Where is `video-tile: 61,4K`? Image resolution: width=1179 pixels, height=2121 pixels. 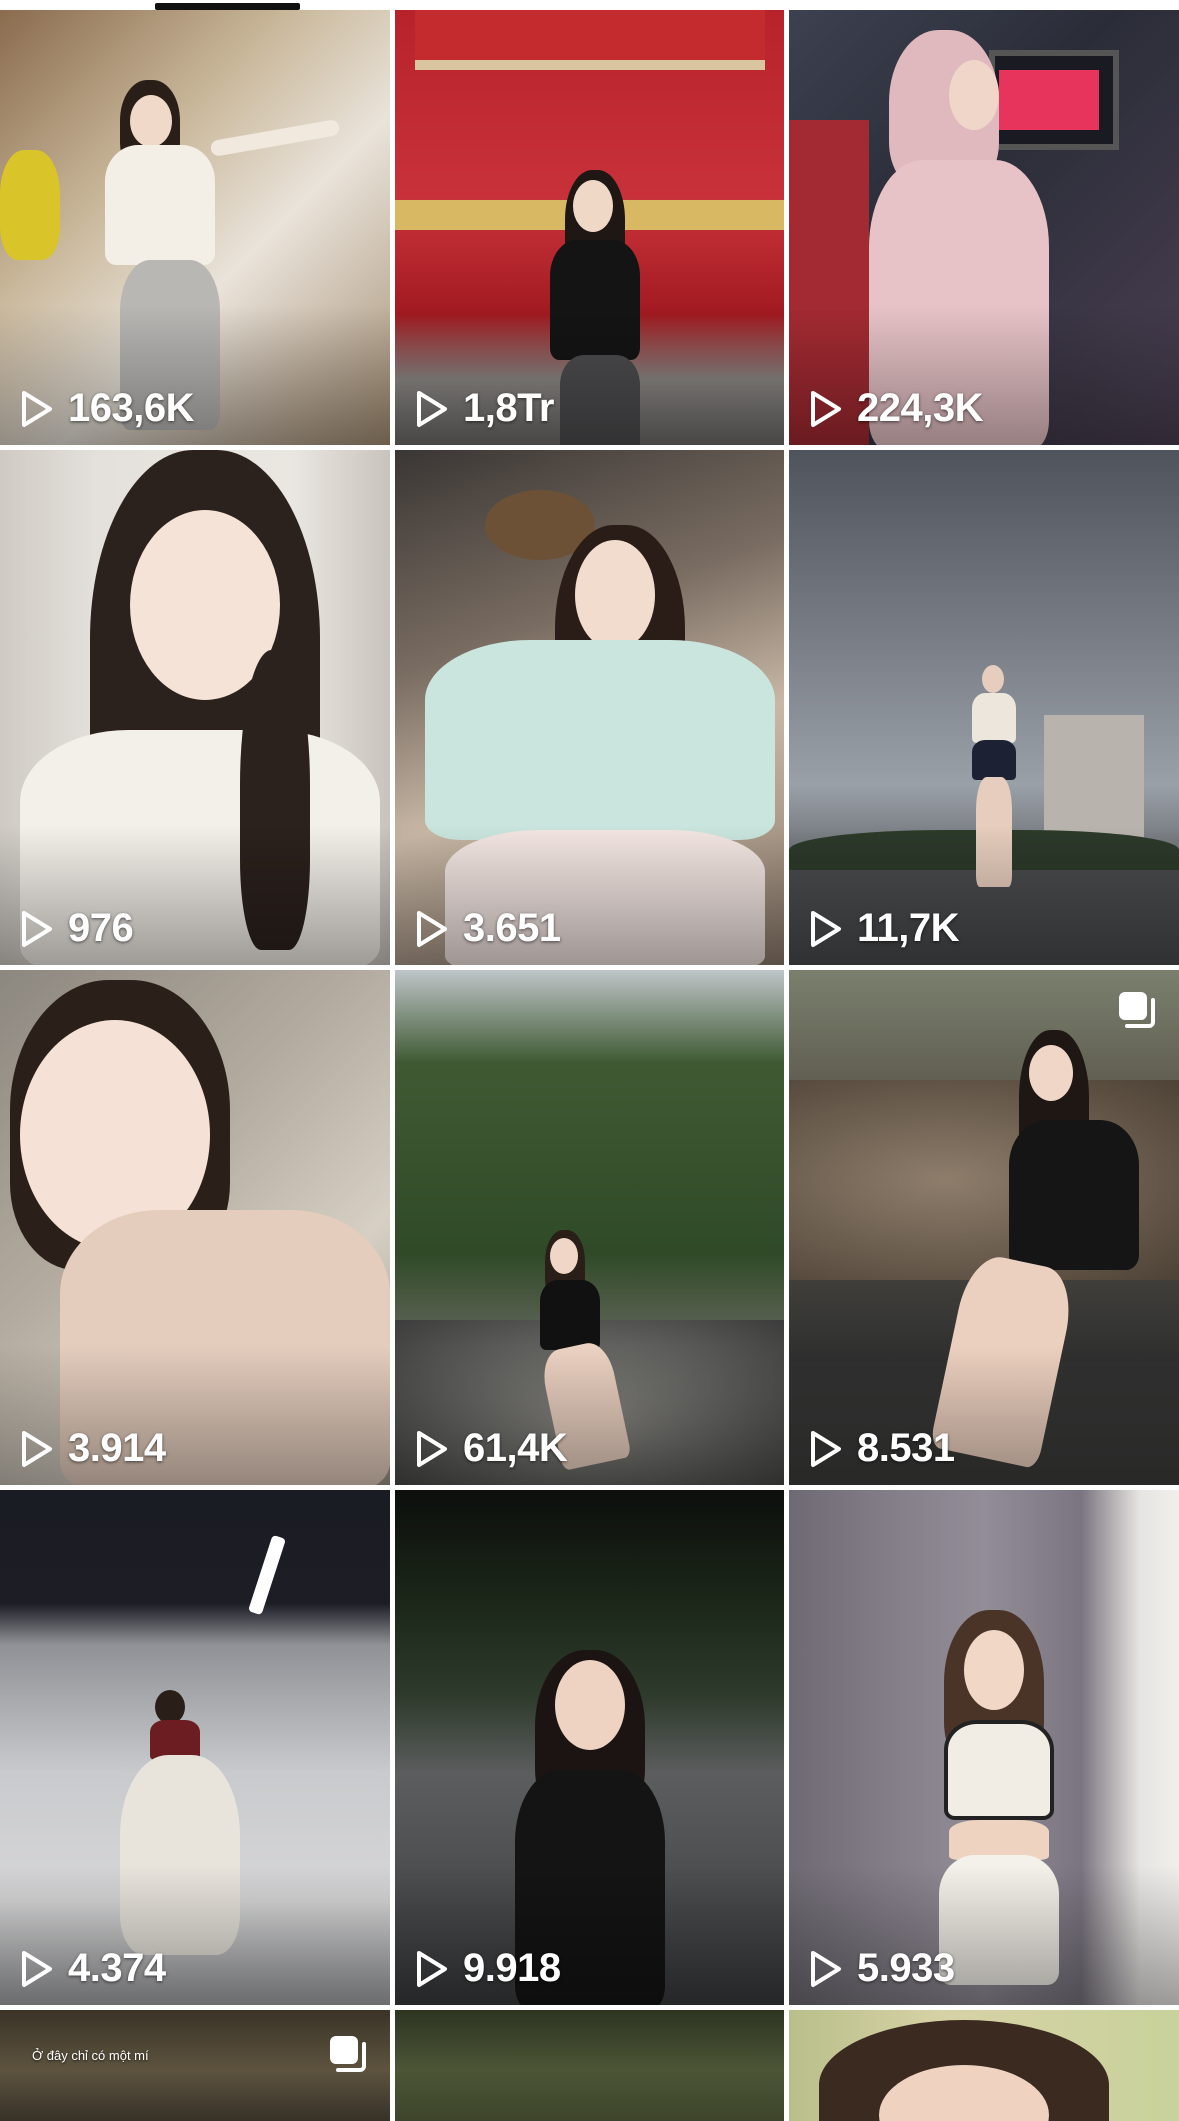 video-tile: 61,4K is located at coordinates (589, 1227).